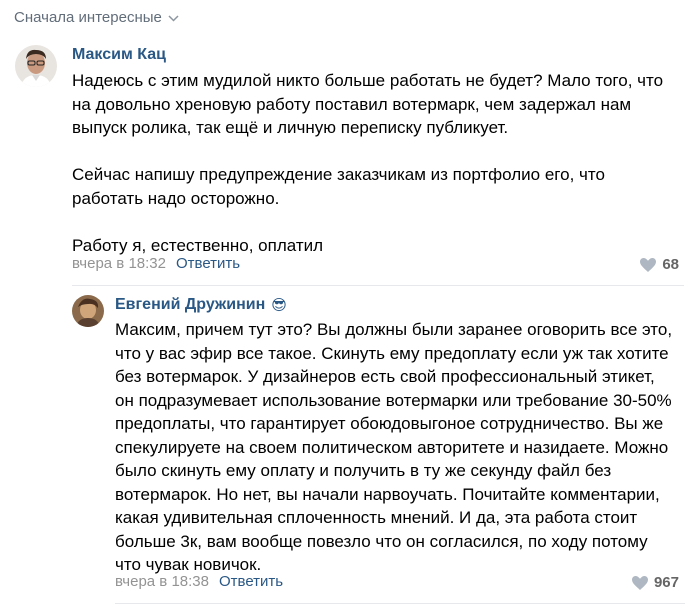 The image size is (700, 607). I want to click on like-count: 967, so click(666, 582).